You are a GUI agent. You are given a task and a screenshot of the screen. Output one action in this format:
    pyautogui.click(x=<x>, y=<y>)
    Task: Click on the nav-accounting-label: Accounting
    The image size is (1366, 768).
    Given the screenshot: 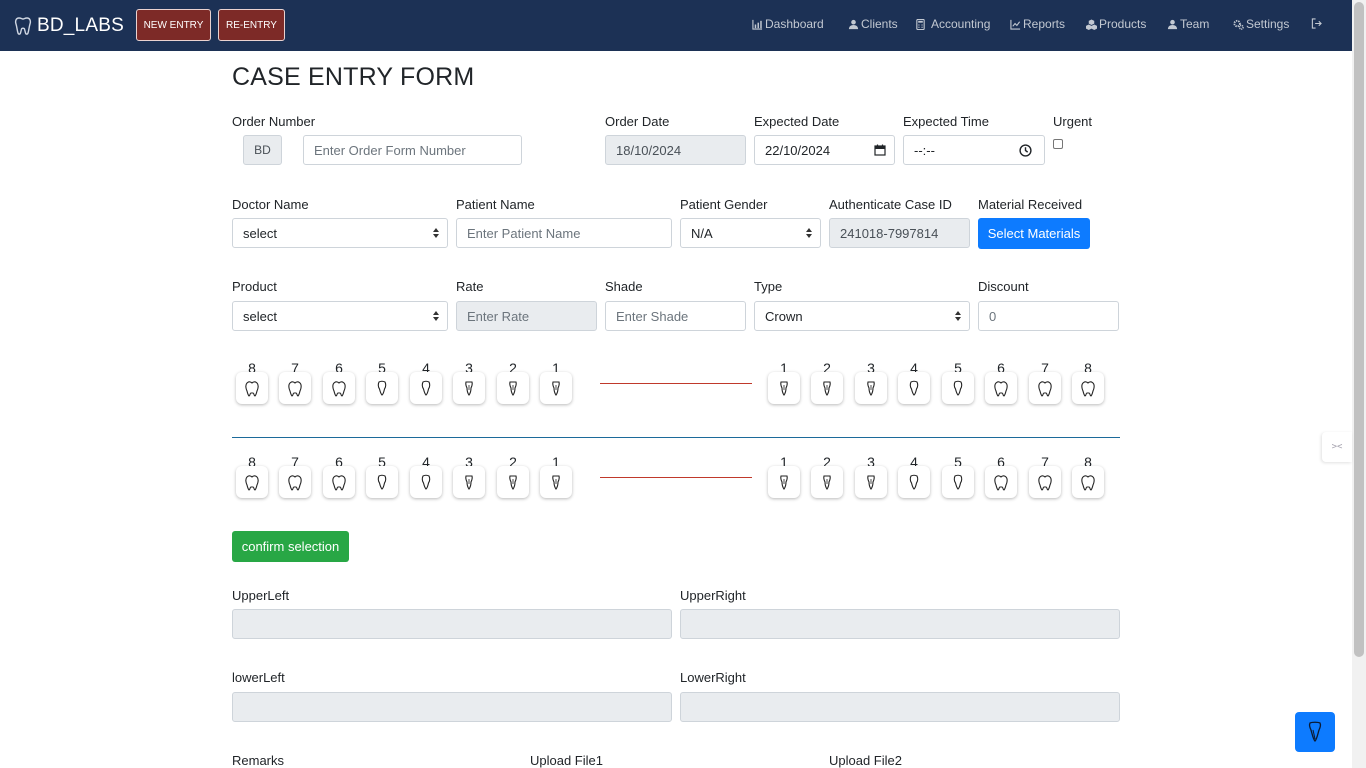 What is the action you would take?
    pyautogui.click(x=961, y=24)
    